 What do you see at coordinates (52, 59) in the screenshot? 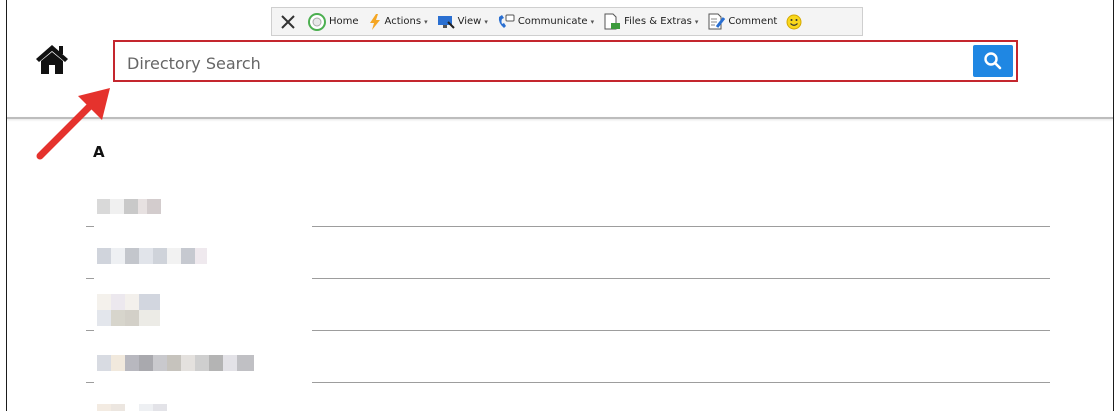
I see `home-icon` at bounding box center [52, 59].